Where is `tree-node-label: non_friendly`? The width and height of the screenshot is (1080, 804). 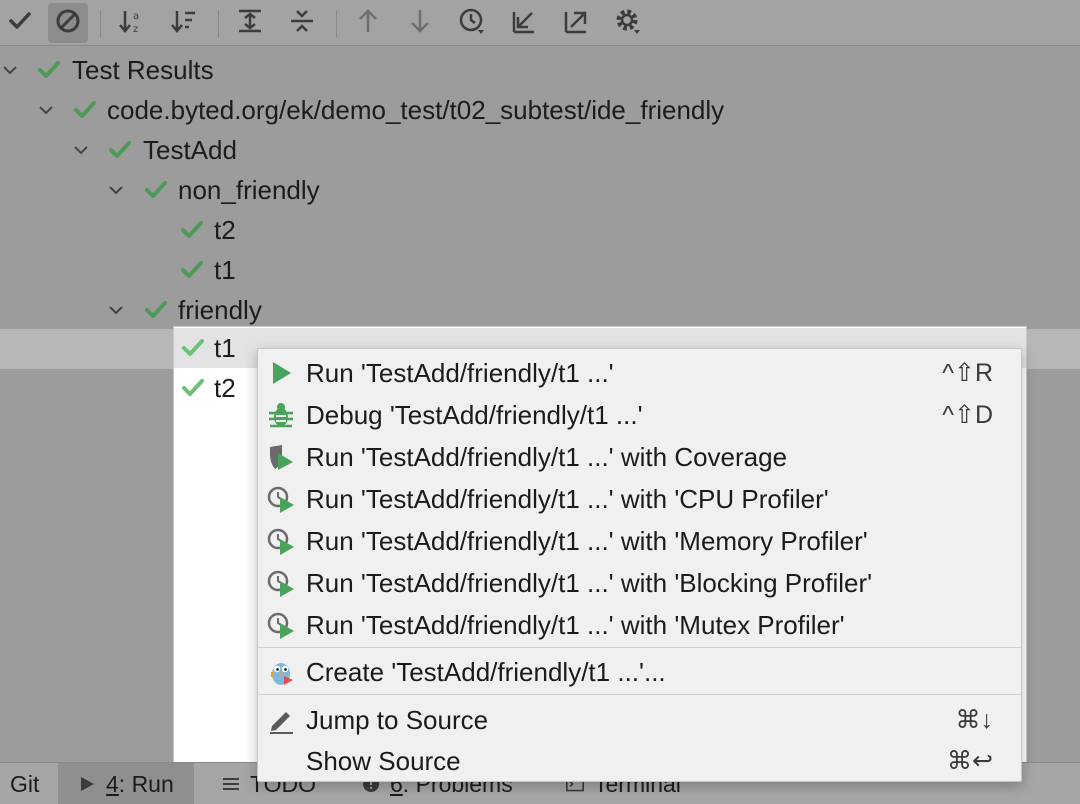
tree-node-label: non_friendly is located at coordinates (249, 189).